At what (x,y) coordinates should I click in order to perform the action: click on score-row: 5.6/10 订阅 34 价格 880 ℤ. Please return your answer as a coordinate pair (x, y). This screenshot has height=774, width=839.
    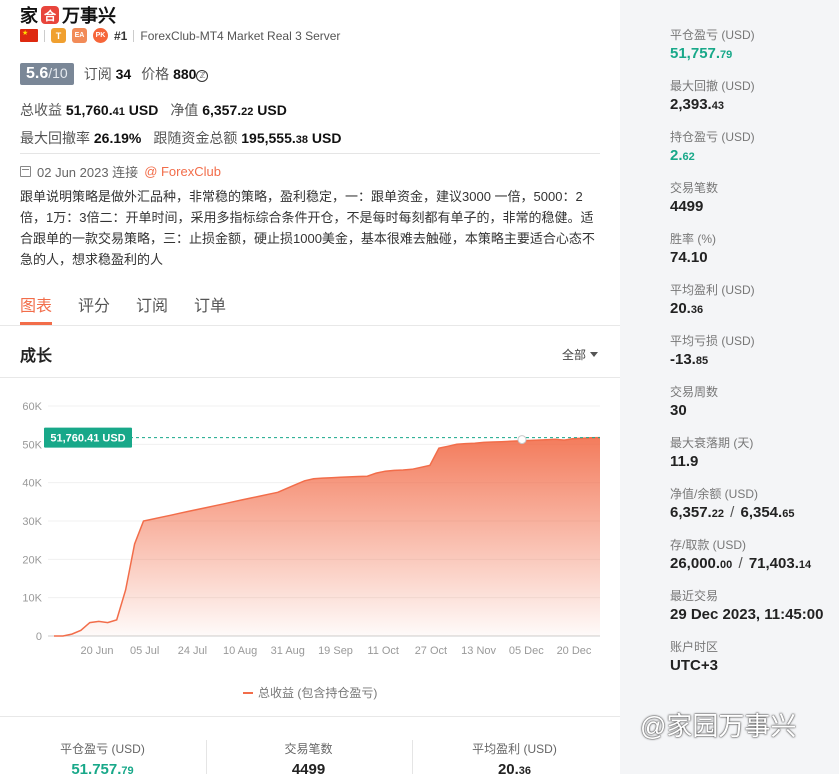
    Looking at the image, I should click on (114, 74).